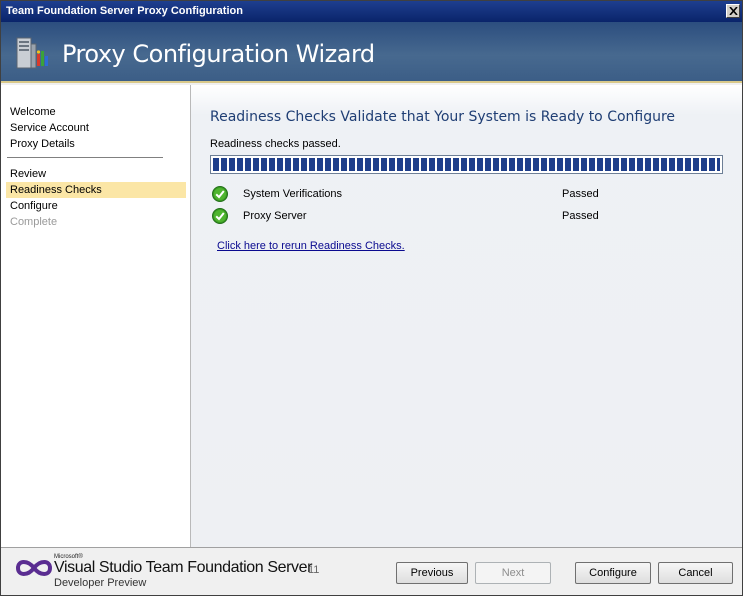 The width and height of the screenshot is (743, 596). What do you see at coordinates (100, 583) in the screenshot?
I see `logo-subtitle: Developer Preview` at bounding box center [100, 583].